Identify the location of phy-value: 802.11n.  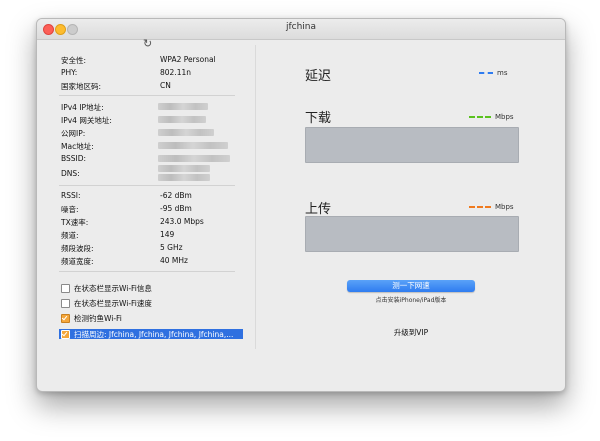
(175, 72).